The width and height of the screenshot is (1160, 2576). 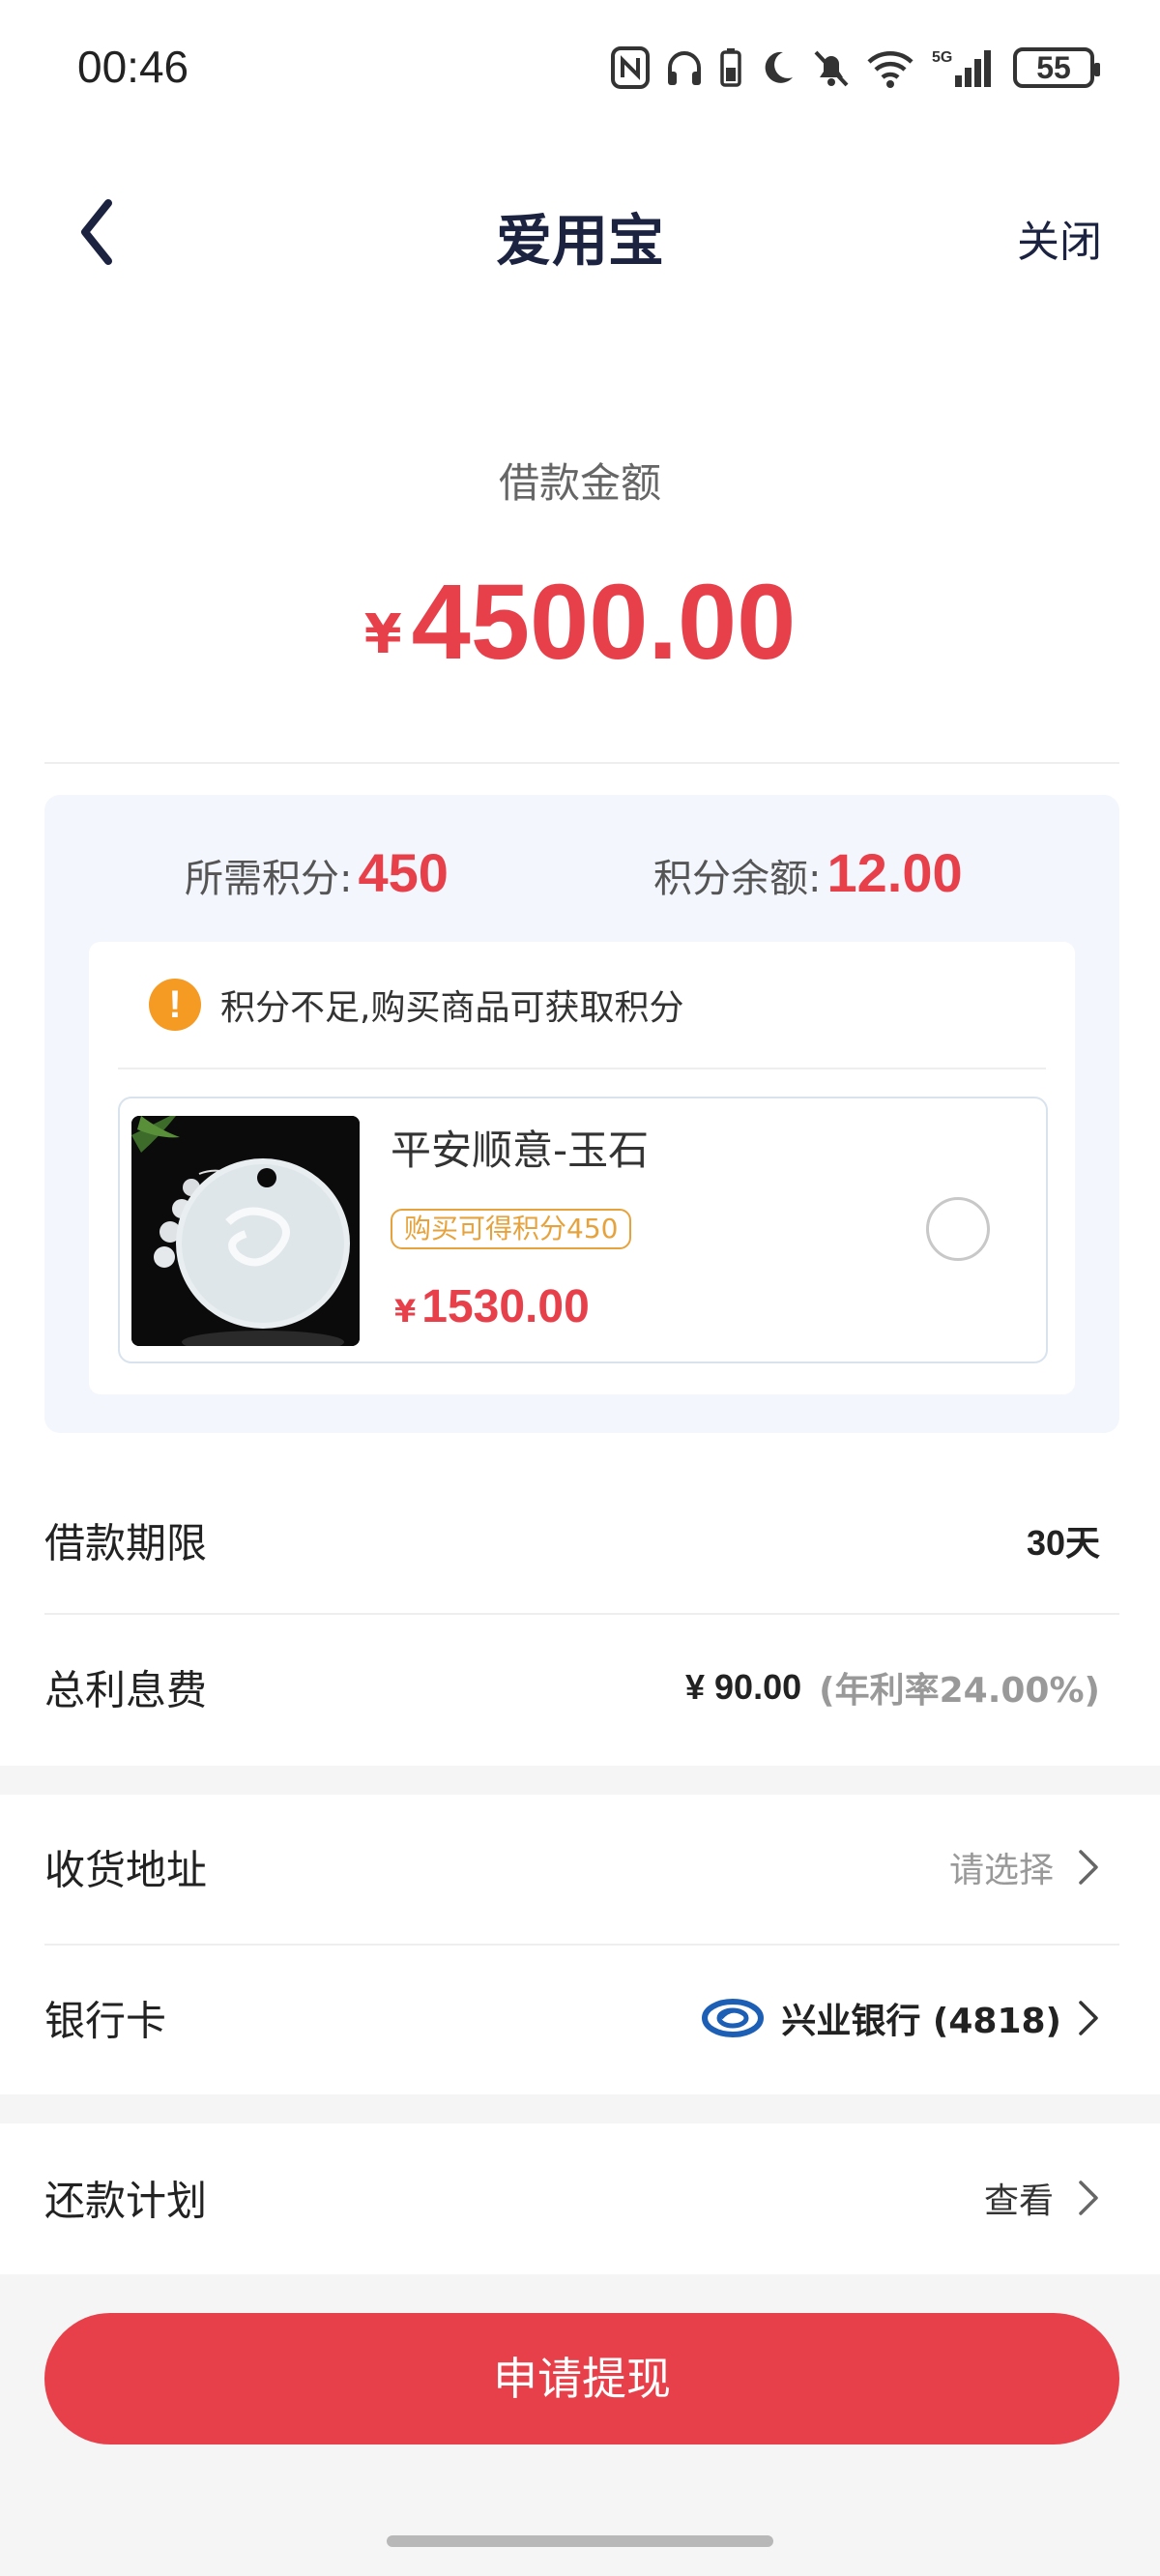 I want to click on loan-amount-value: 4500.00, so click(x=604, y=622).